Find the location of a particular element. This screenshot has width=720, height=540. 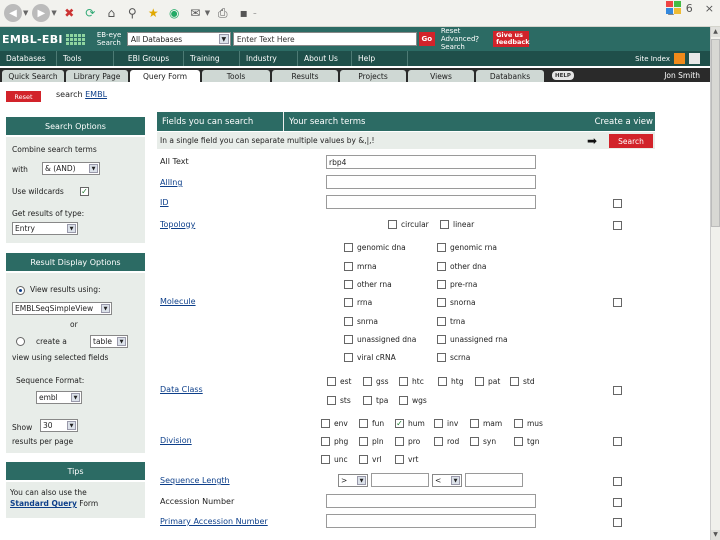

division-option: tgn is located at coordinates (526, 441).